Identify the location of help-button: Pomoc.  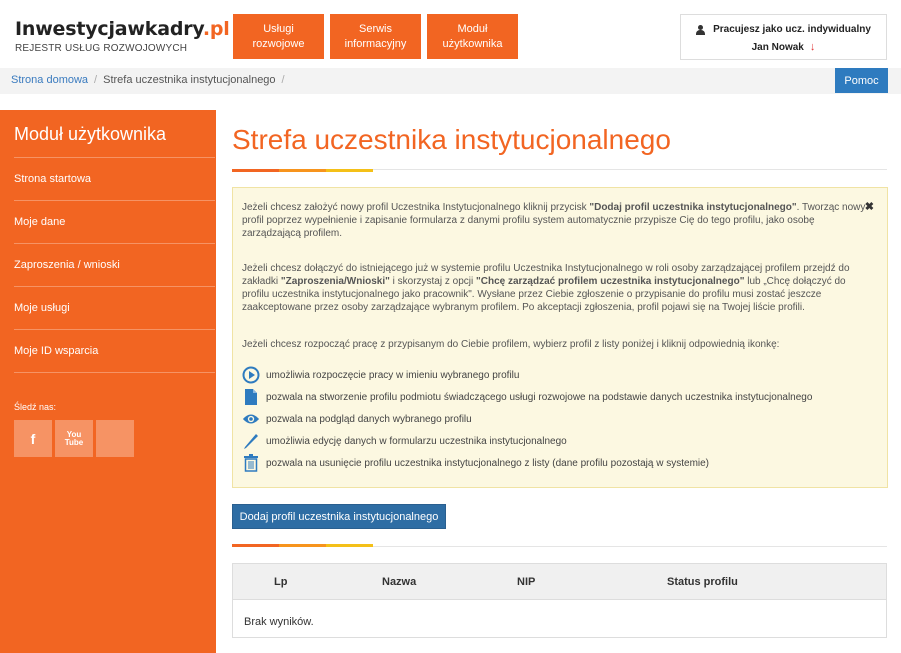
(861, 80).